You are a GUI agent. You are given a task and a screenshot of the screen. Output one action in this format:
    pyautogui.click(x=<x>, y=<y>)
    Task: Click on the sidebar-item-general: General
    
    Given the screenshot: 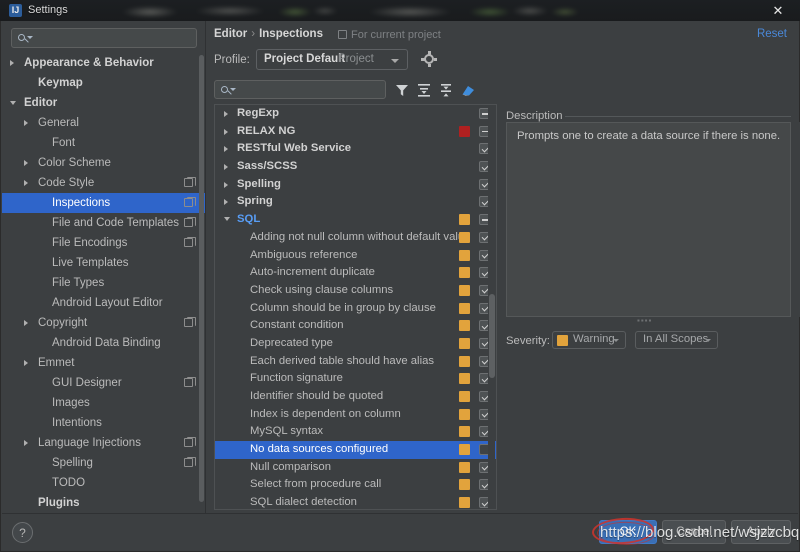 What is the action you would take?
    pyautogui.click(x=103, y=123)
    